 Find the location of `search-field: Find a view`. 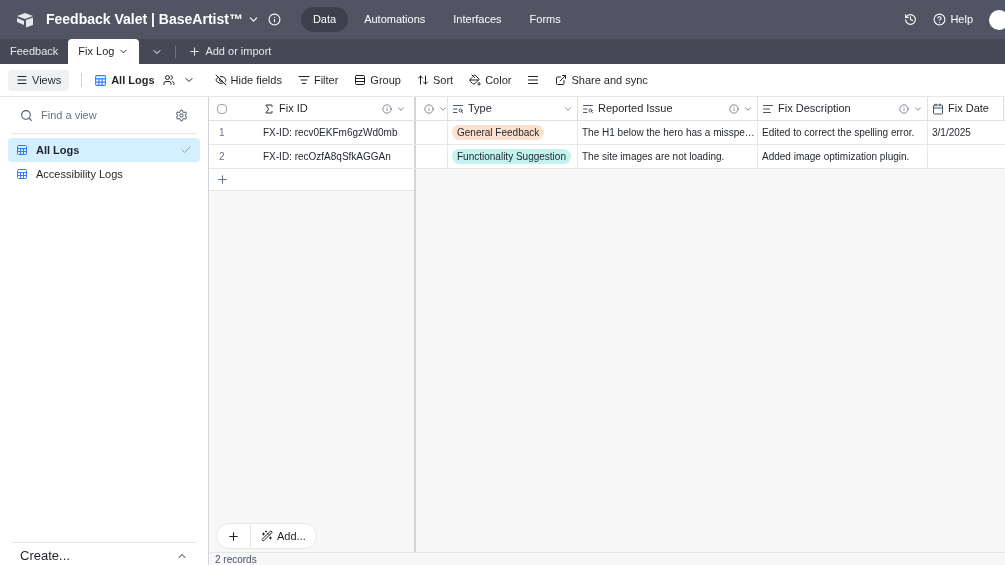

search-field: Find a view is located at coordinates (104, 115).